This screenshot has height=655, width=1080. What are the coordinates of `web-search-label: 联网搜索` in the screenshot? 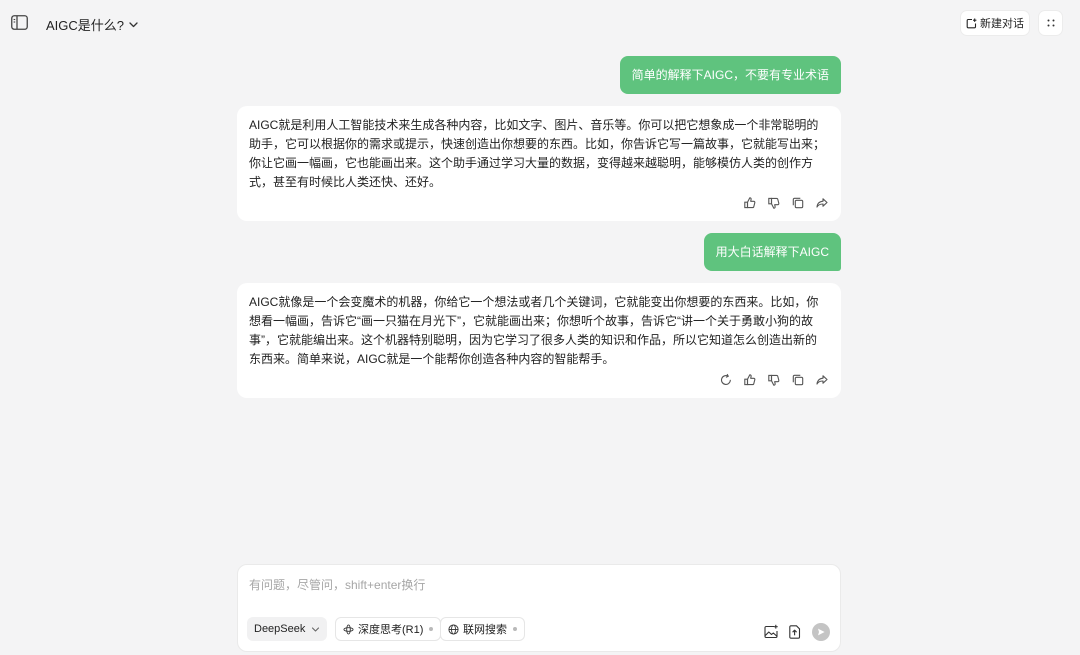 It's located at (485, 630).